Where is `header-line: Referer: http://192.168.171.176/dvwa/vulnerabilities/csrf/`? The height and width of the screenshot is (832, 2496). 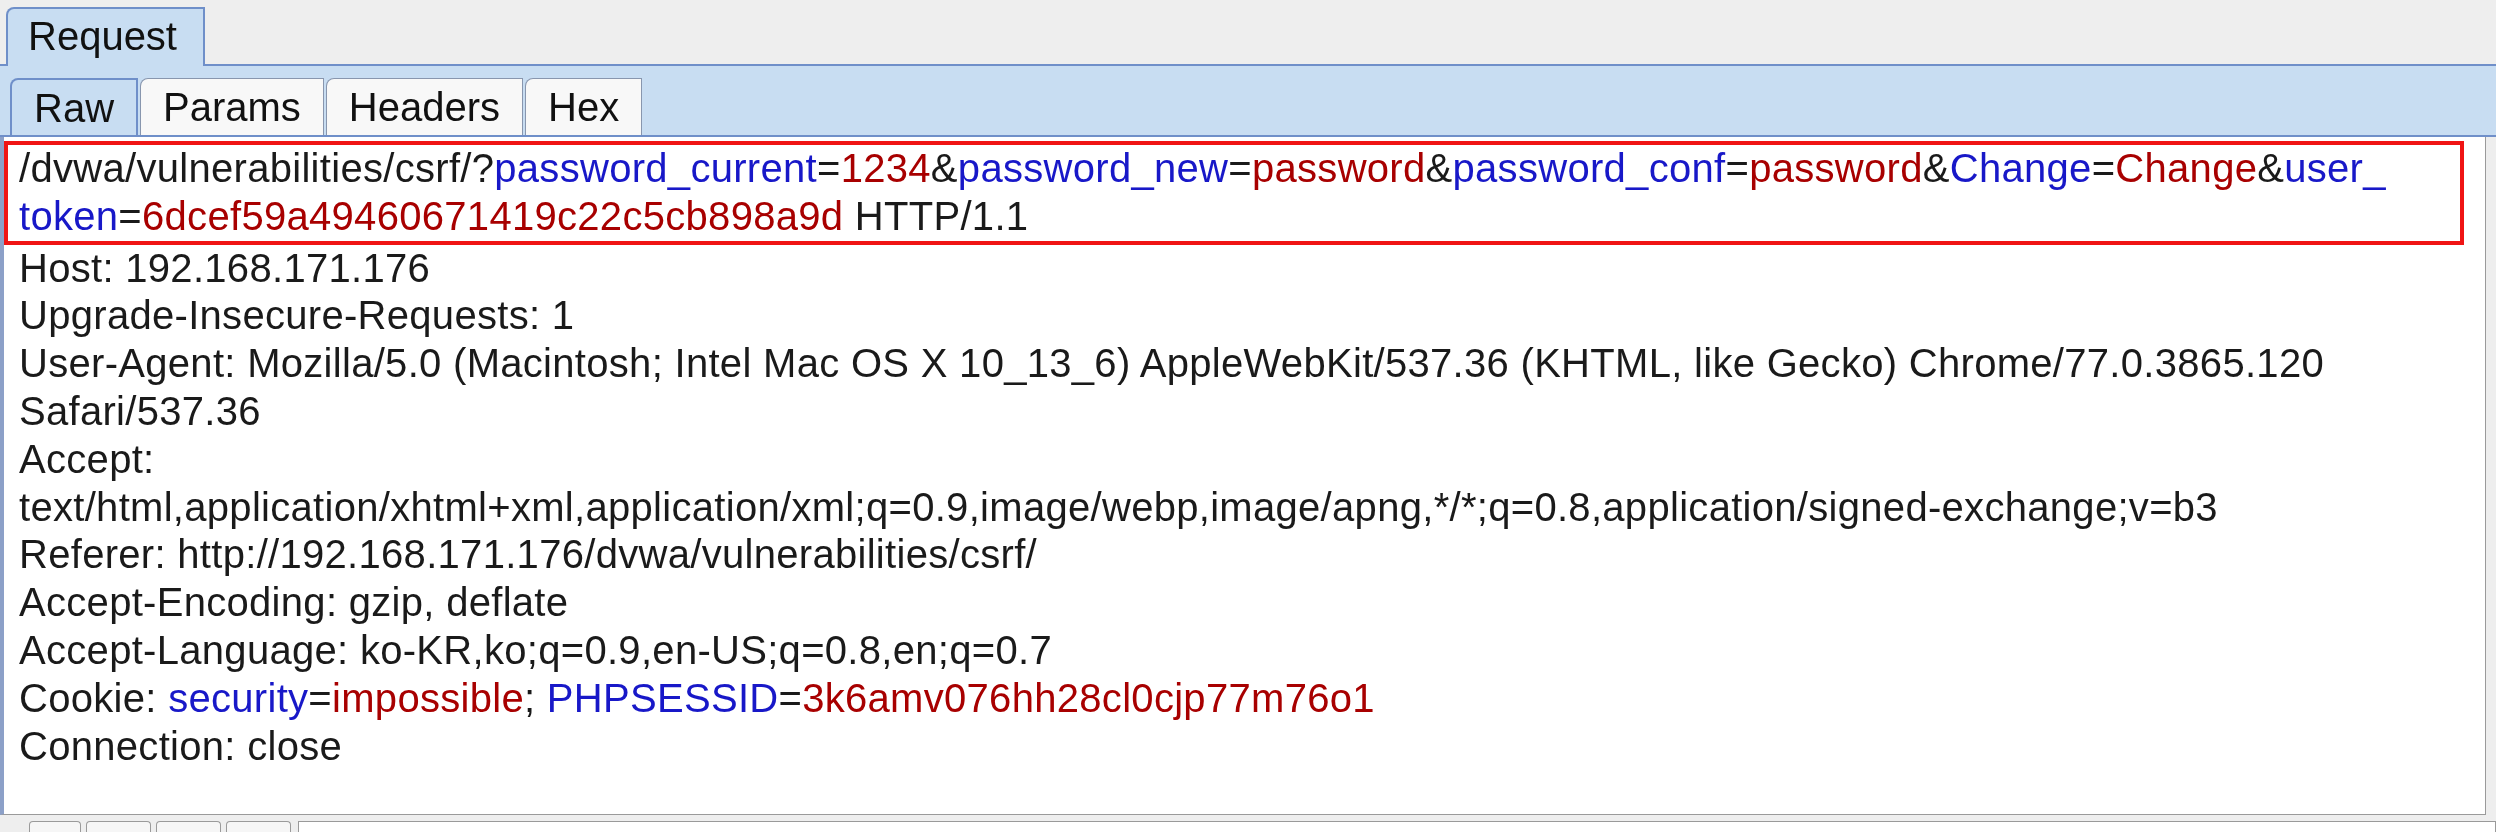 header-line: Referer: http://192.168.171.176/dvwa/vulnerabilities/csrf/ is located at coordinates (528, 555).